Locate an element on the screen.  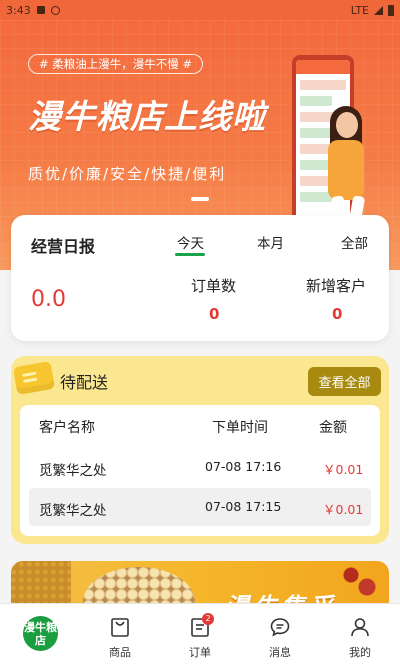
order-count-label: 订单数 is located at coordinates (214, 286).